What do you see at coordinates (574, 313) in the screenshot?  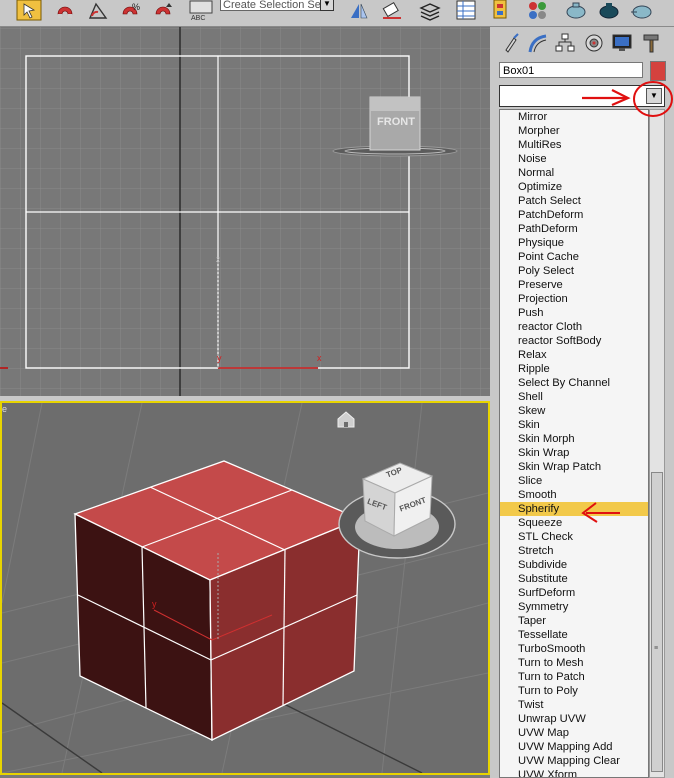 I see `modifier-item: Push` at bounding box center [574, 313].